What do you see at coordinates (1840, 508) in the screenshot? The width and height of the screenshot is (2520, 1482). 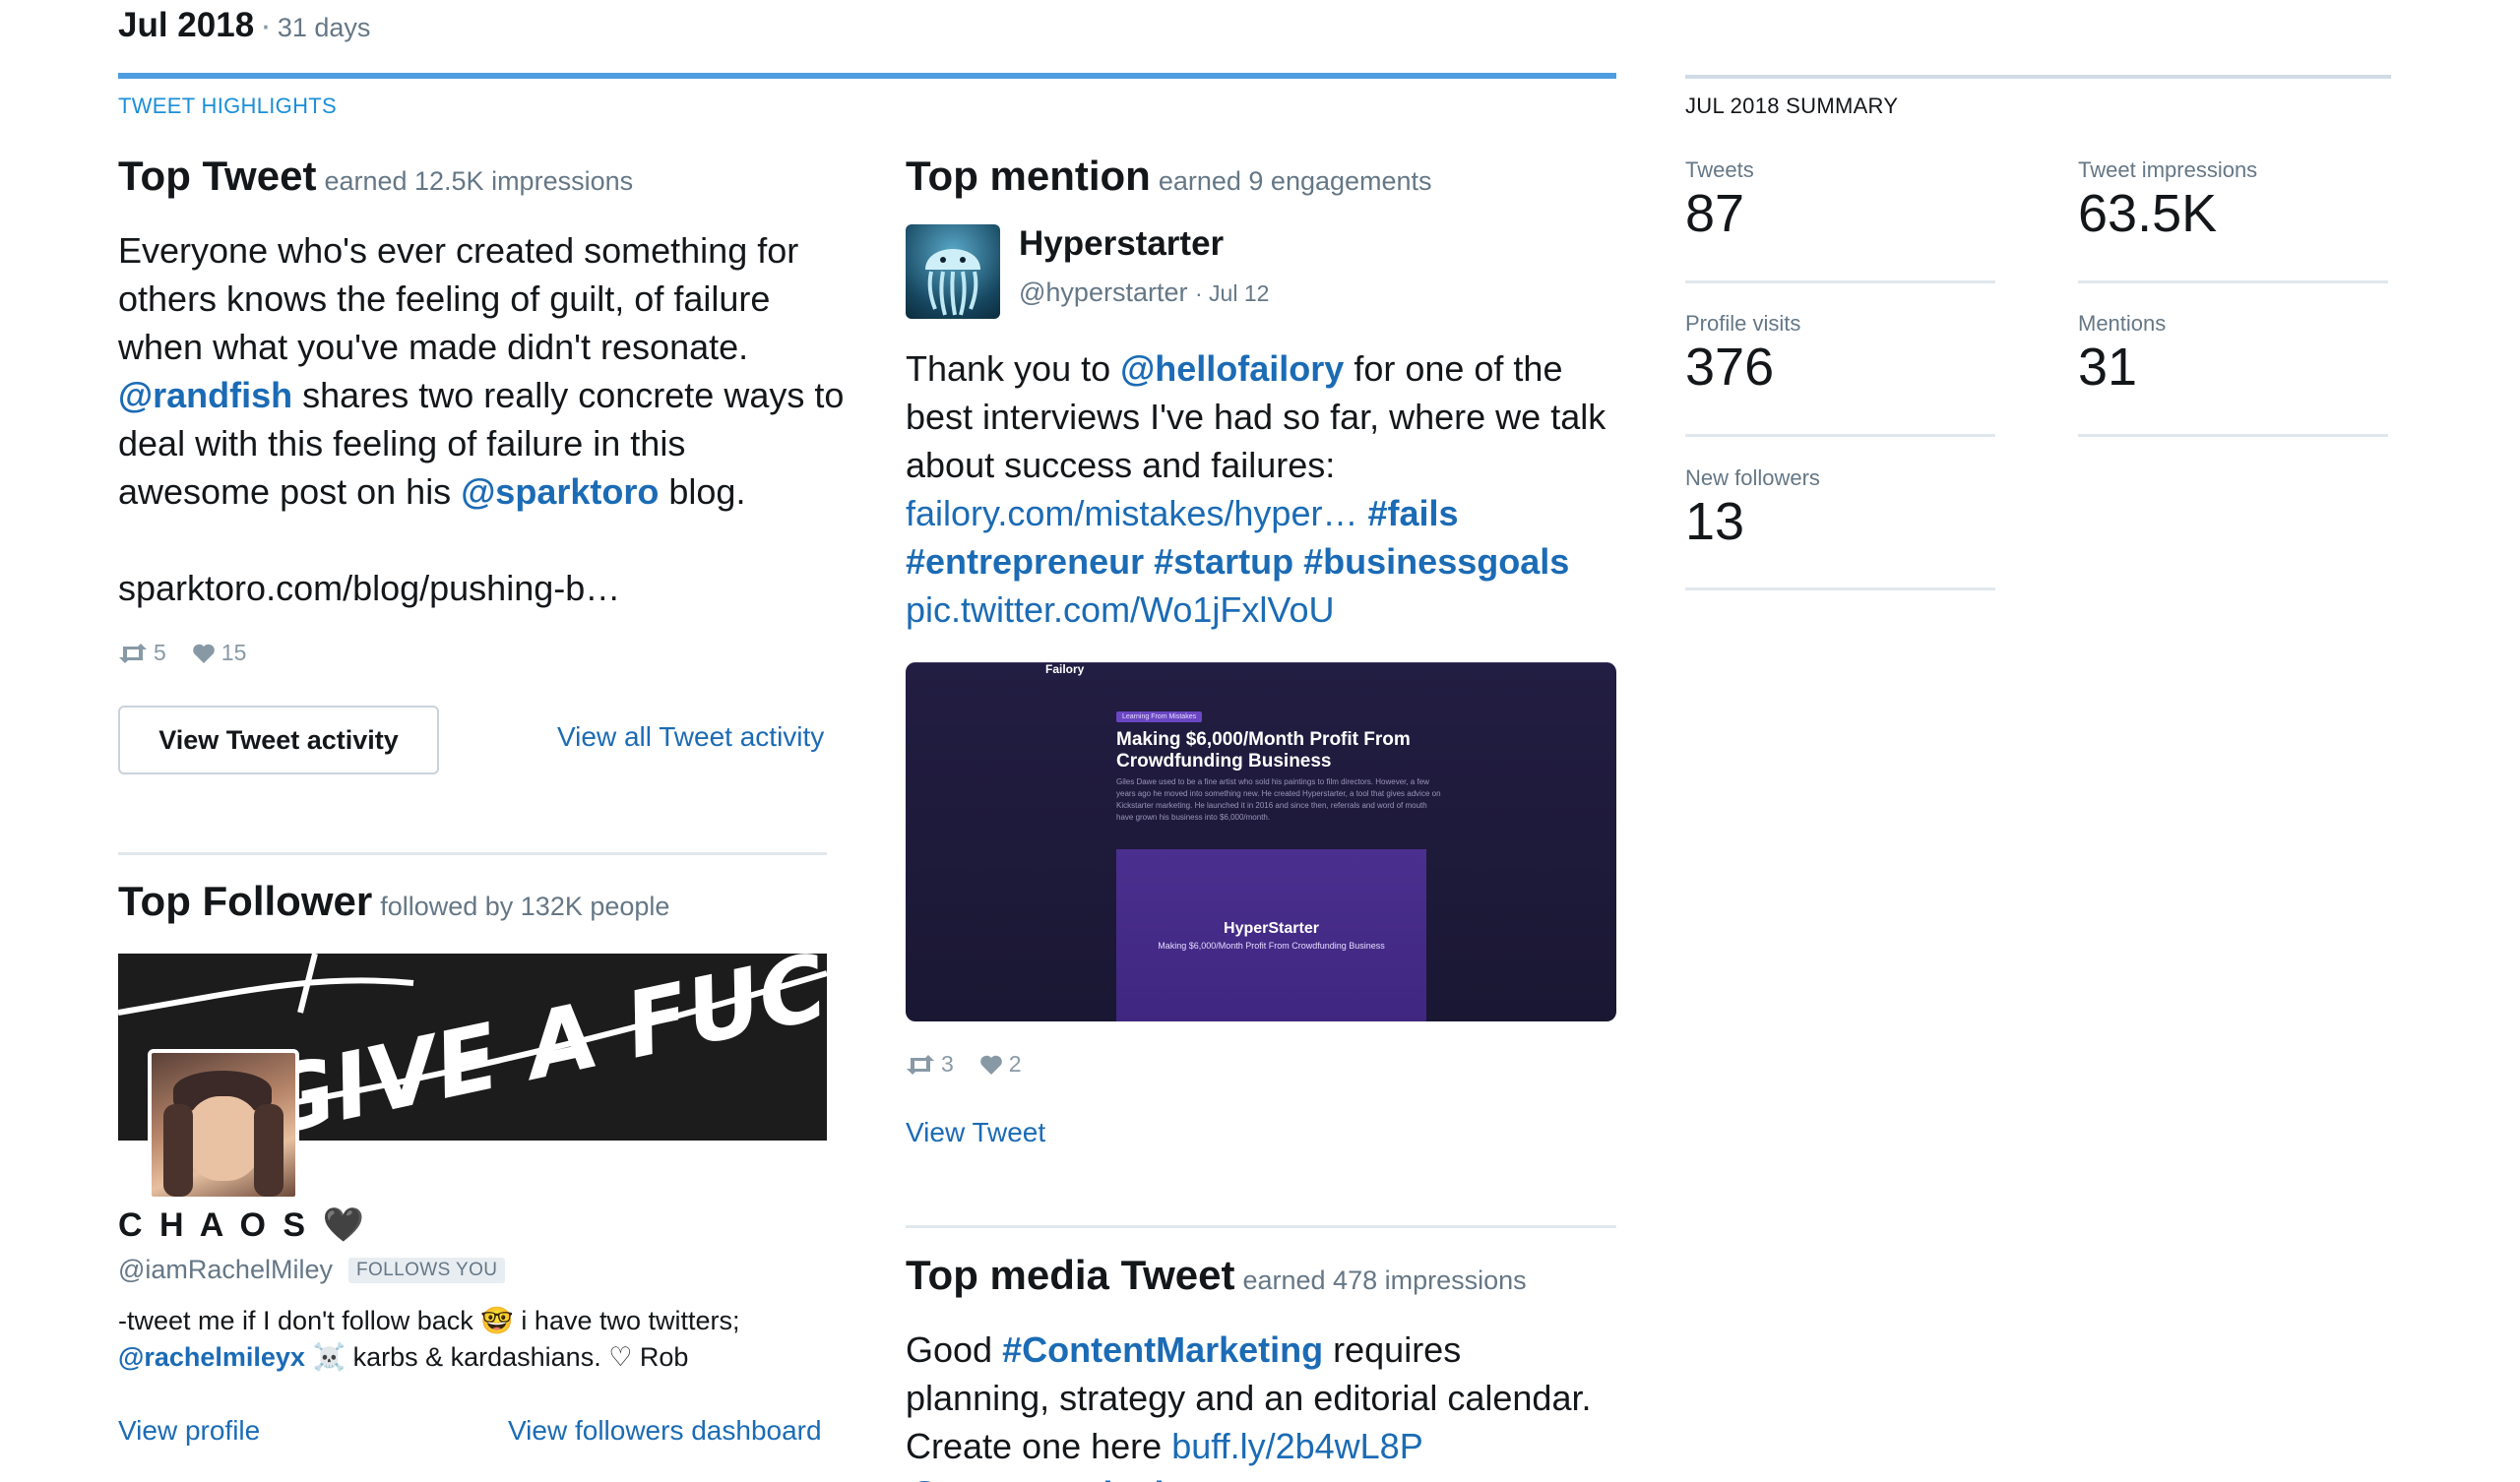 I see `summary-metric-new-followers: New followers 13` at bounding box center [1840, 508].